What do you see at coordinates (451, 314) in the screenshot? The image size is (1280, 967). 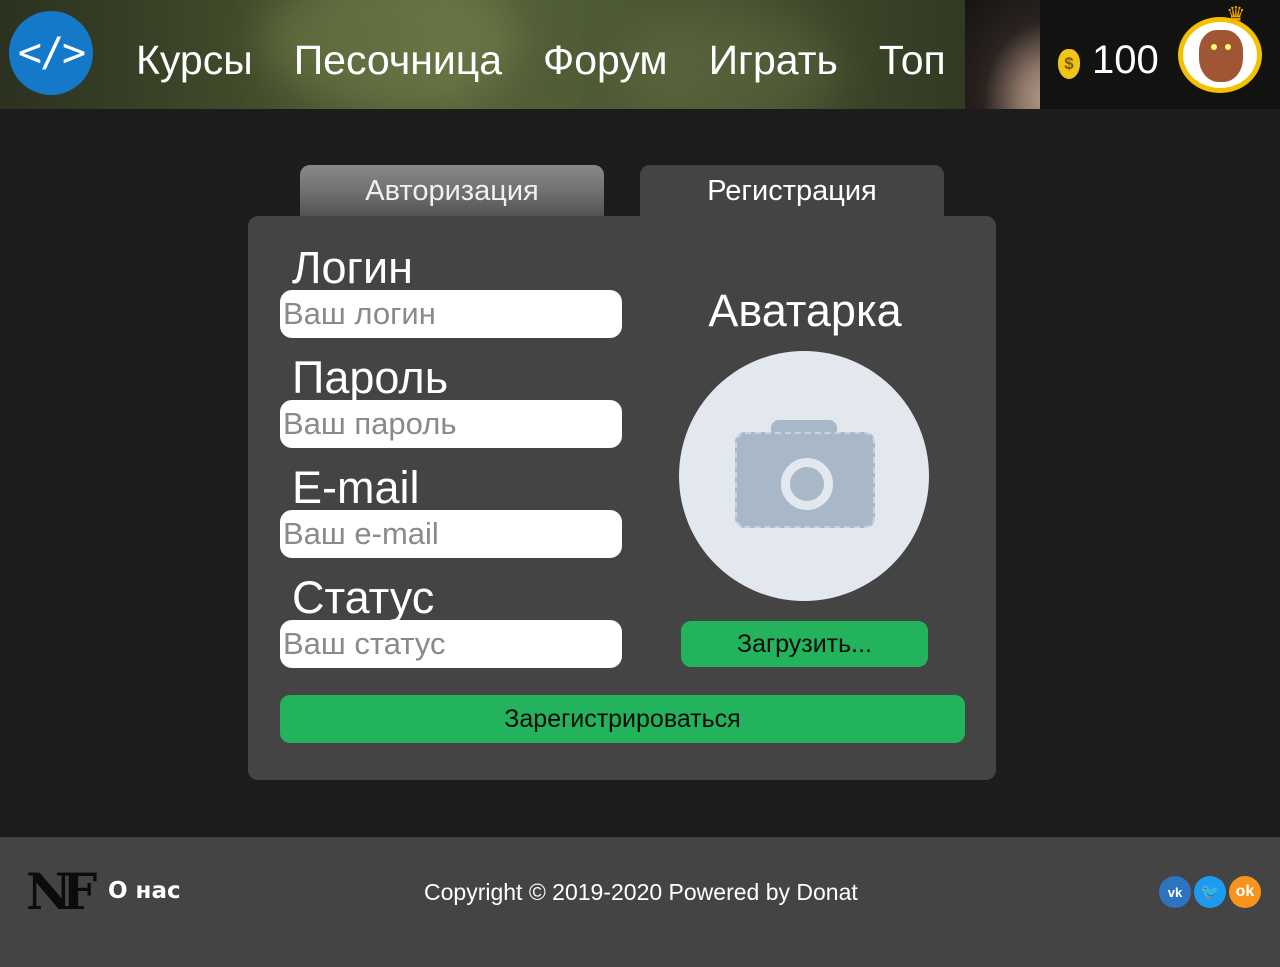 I see `login-input` at bounding box center [451, 314].